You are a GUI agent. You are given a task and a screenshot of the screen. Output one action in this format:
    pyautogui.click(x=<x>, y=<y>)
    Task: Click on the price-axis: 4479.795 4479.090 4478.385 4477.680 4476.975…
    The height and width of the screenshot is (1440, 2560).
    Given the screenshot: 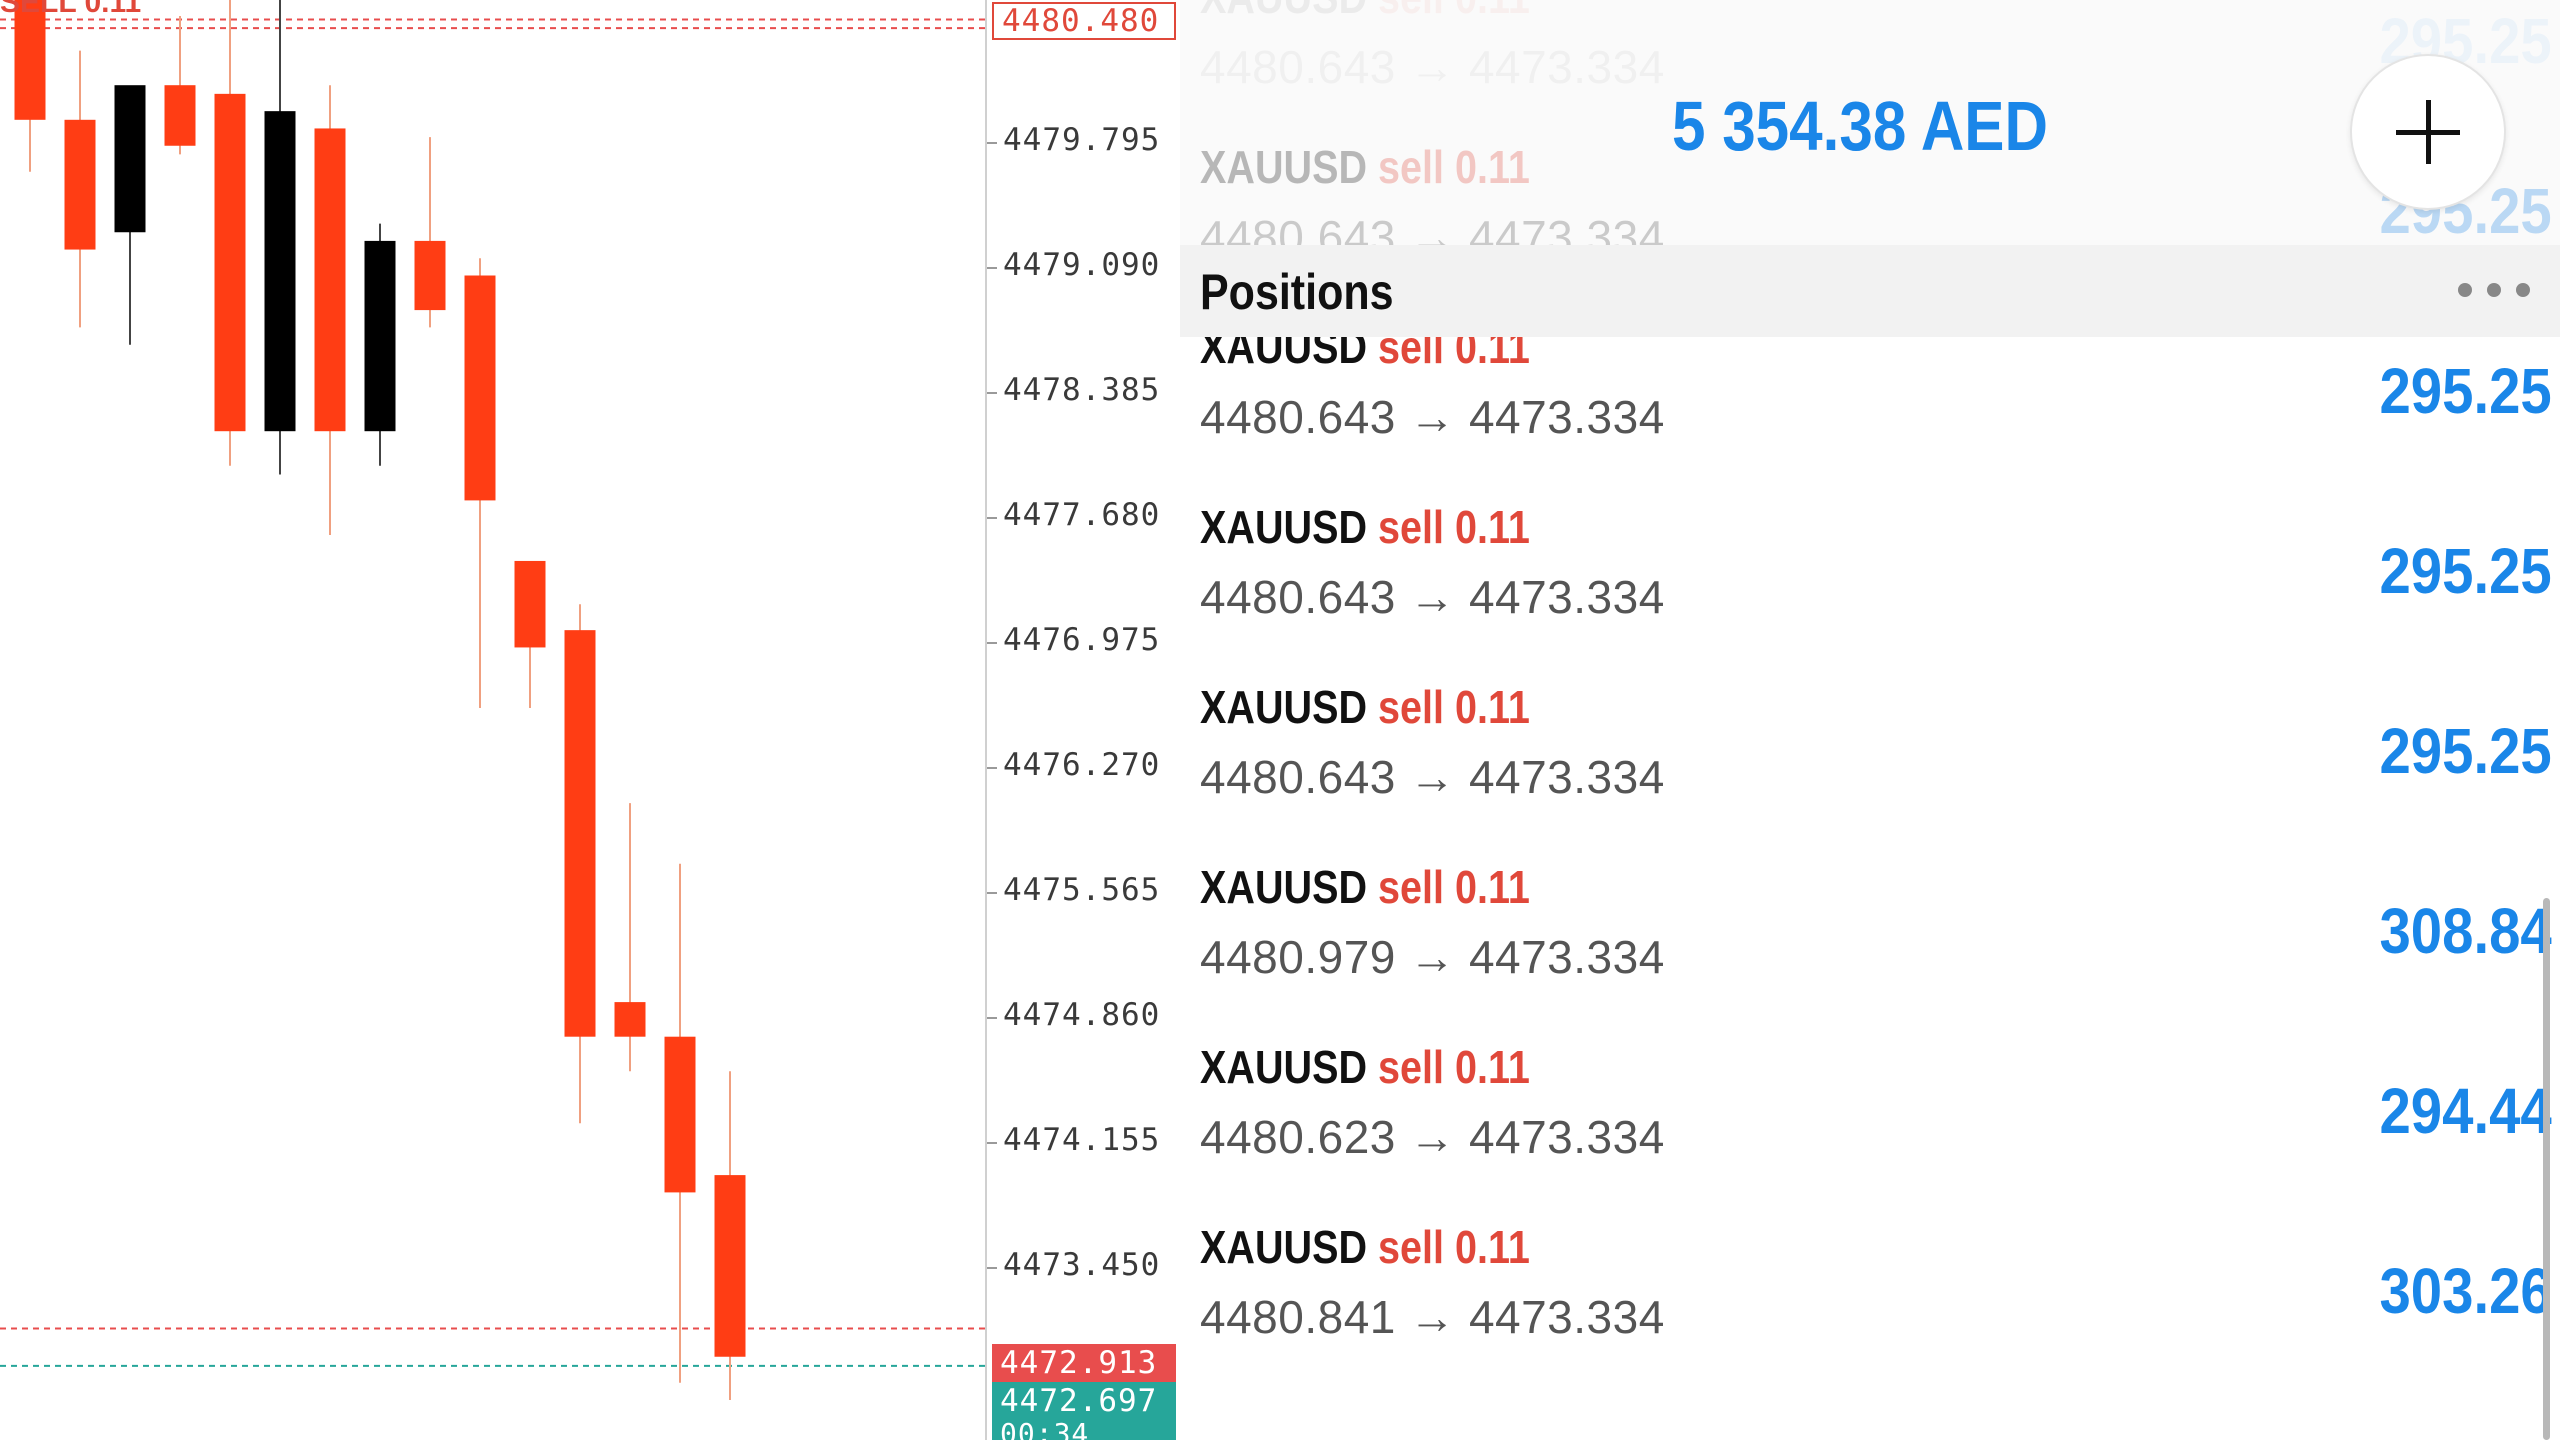 What is the action you would take?
    pyautogui.click(x=1083, y=720)
    